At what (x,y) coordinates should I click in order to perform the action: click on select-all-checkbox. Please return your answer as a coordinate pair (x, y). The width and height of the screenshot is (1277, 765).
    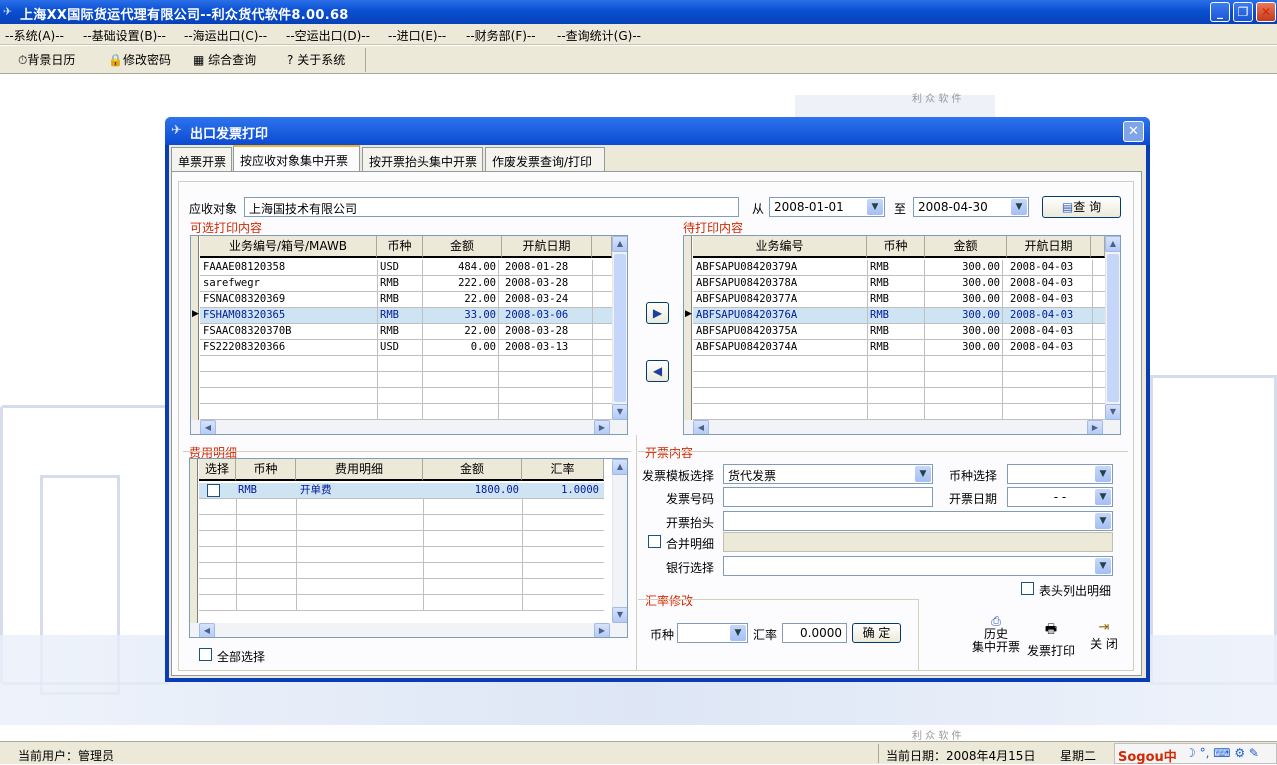
    Looking at the image, I should click on (205, 654).